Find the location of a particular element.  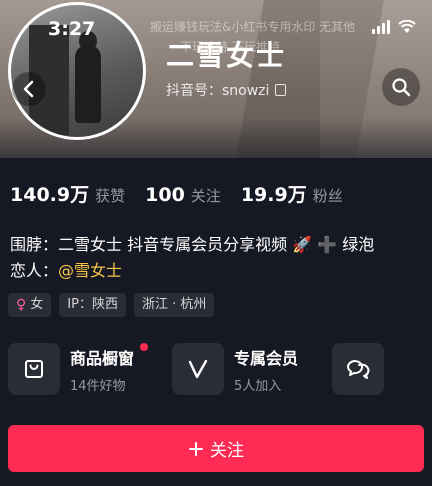

feature-row: 商品橱窗 14件好物 专属会员 5人加入 is located at coordinates (196, 368).